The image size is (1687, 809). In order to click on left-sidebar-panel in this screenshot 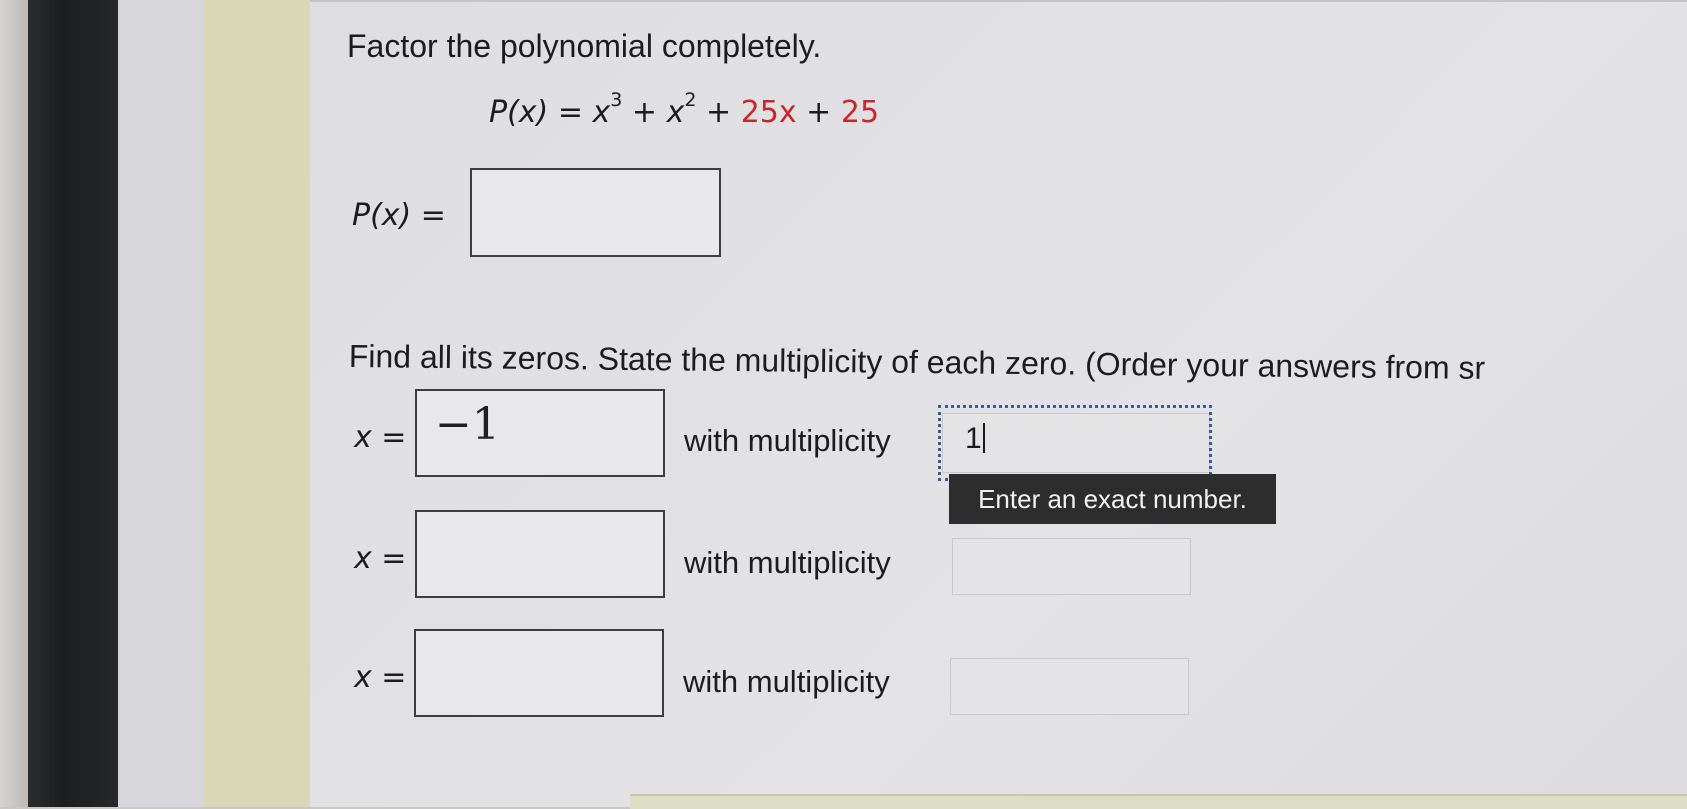, I will do `click(257, 403)`.